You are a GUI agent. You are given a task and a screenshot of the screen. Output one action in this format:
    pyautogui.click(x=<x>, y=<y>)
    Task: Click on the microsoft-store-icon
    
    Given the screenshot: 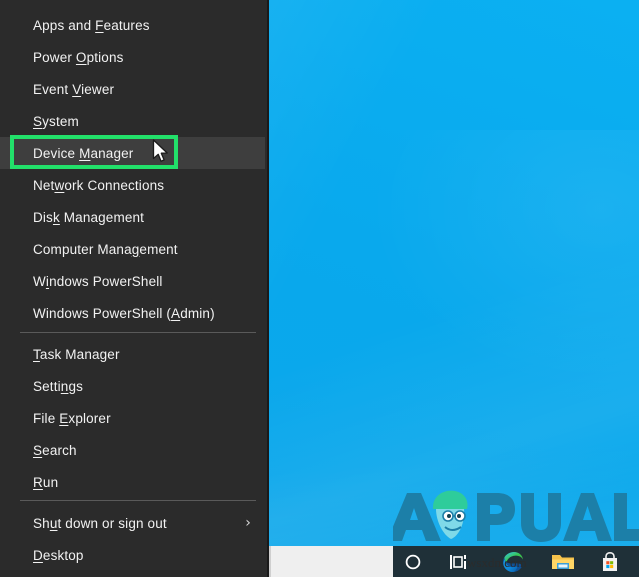 What is the action you would take?
    pyautogui.click(x=610, y=561)
    